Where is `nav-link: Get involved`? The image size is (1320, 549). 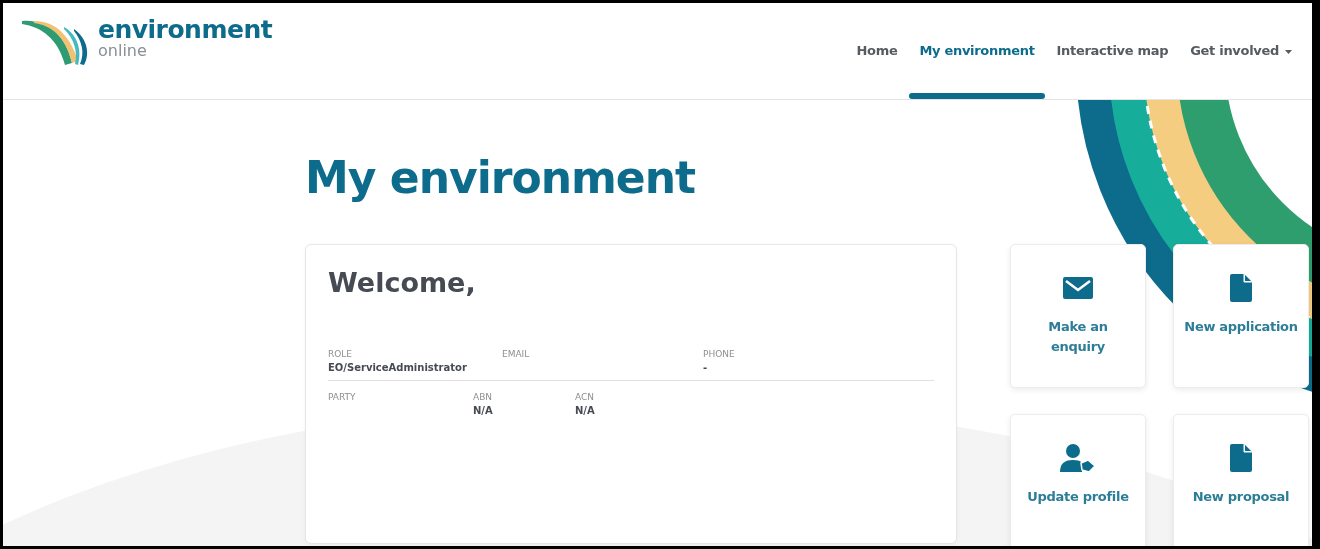
nav-link: Get involved is located at coordinates (1241, 51).